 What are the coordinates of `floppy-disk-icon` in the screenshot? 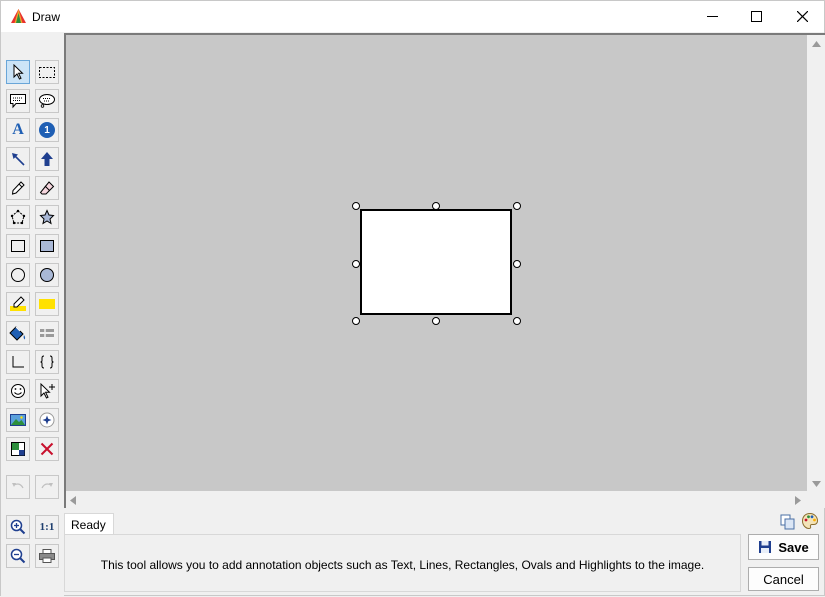 It's located at (765, 547).